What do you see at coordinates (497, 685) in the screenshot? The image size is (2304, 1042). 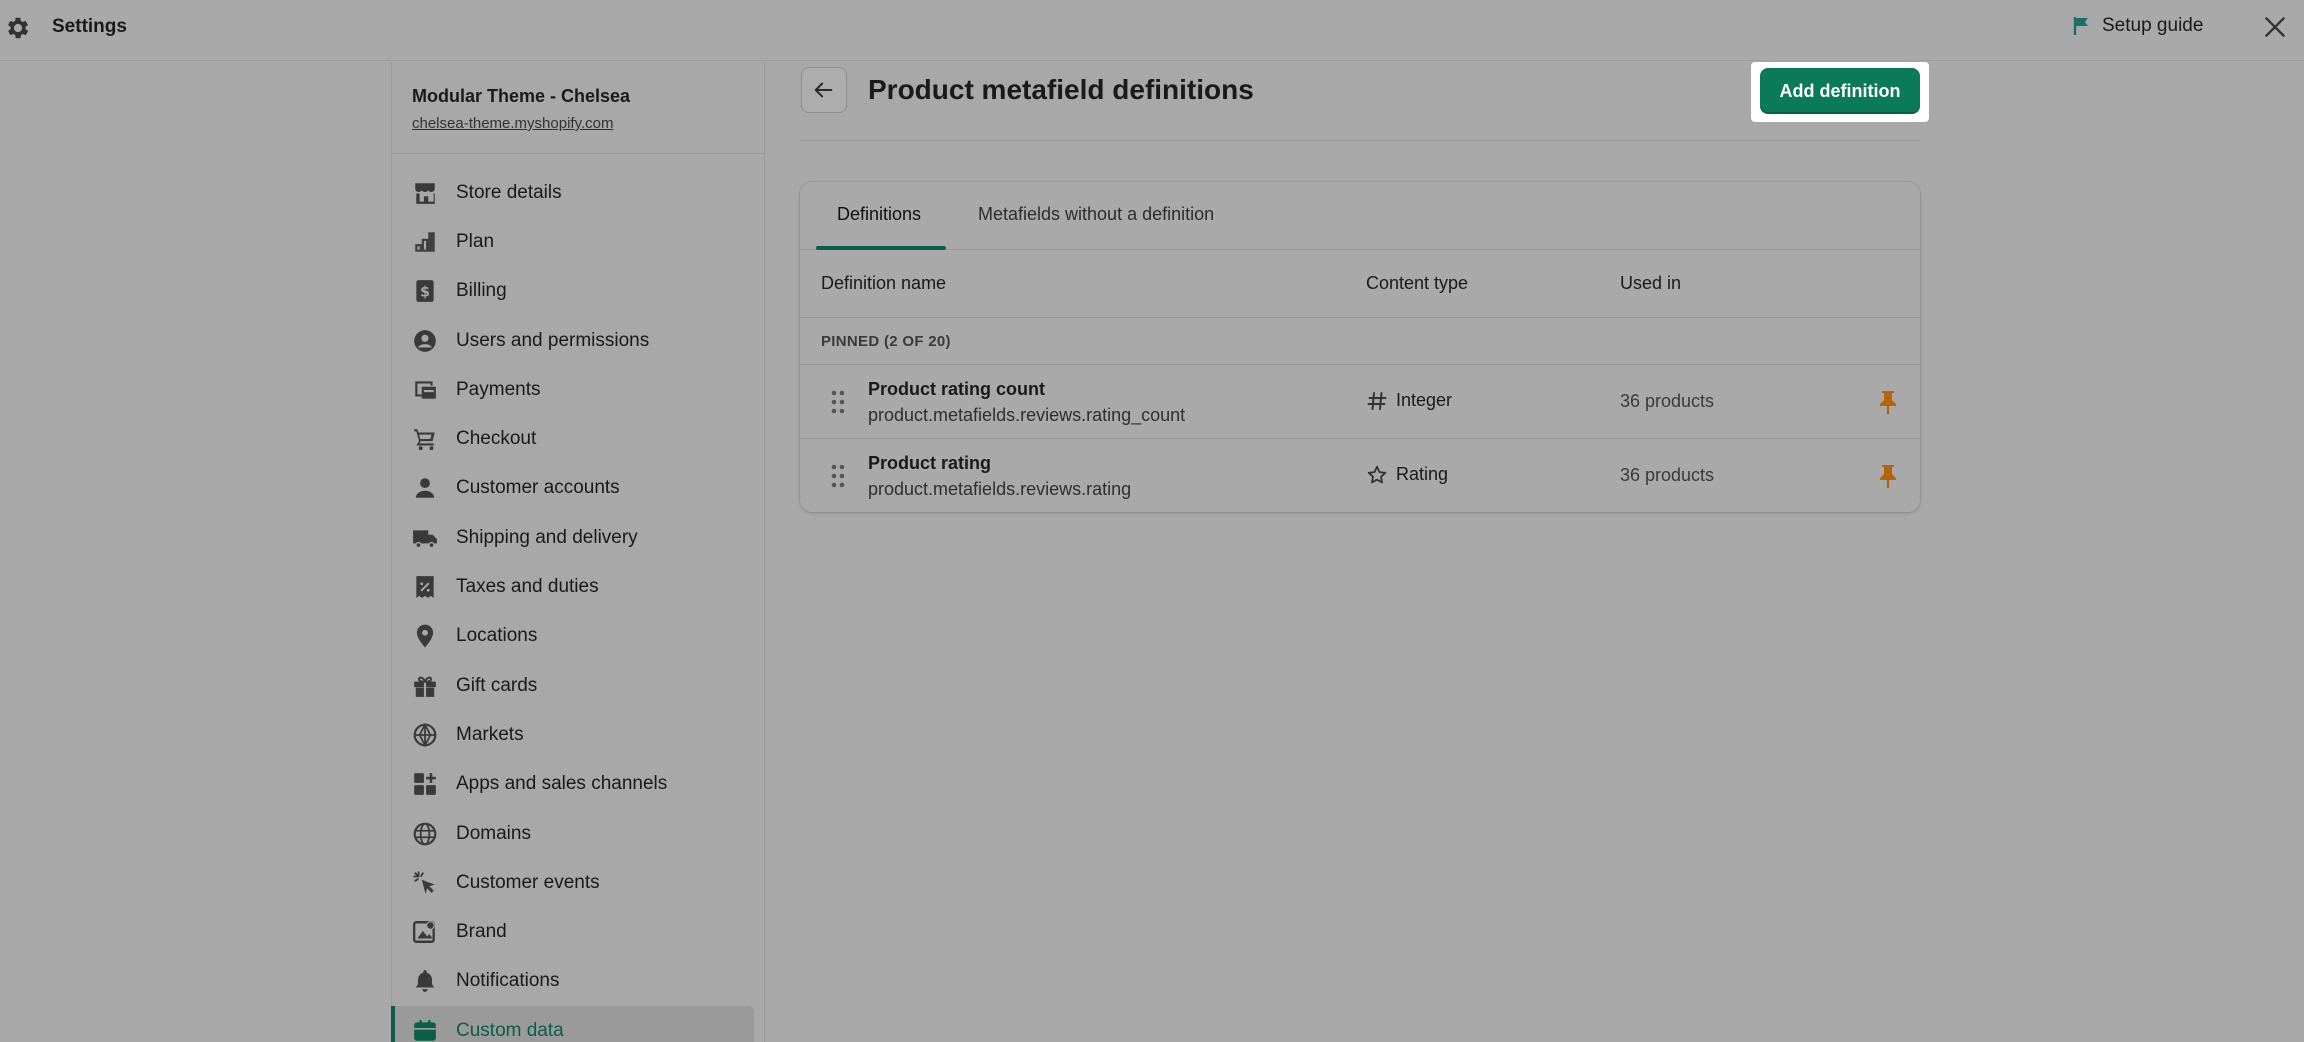 I see `sidebar-item-label: Gift cards` at bounding box center [497, 685].